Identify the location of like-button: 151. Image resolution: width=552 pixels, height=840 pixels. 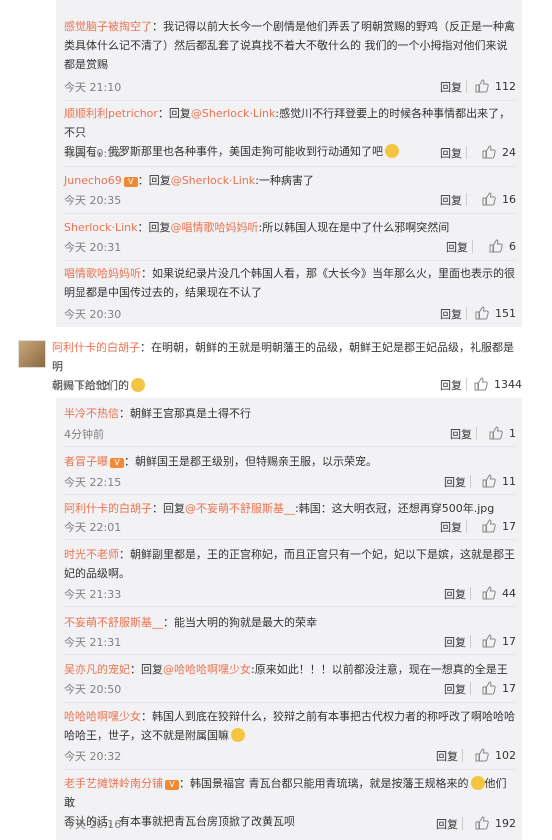
(495, 313).